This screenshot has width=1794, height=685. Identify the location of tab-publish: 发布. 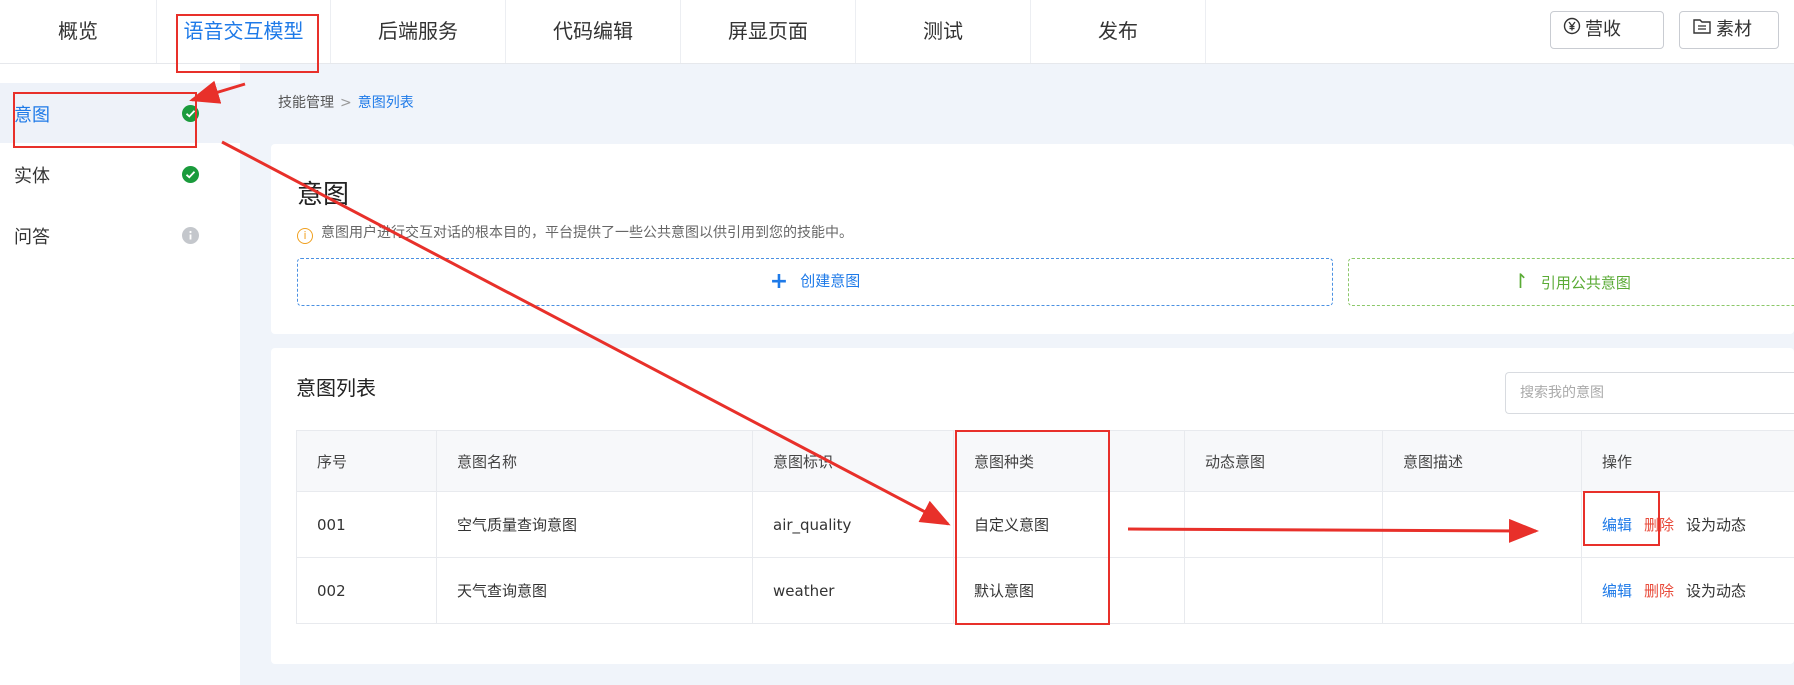
(1118, 31).